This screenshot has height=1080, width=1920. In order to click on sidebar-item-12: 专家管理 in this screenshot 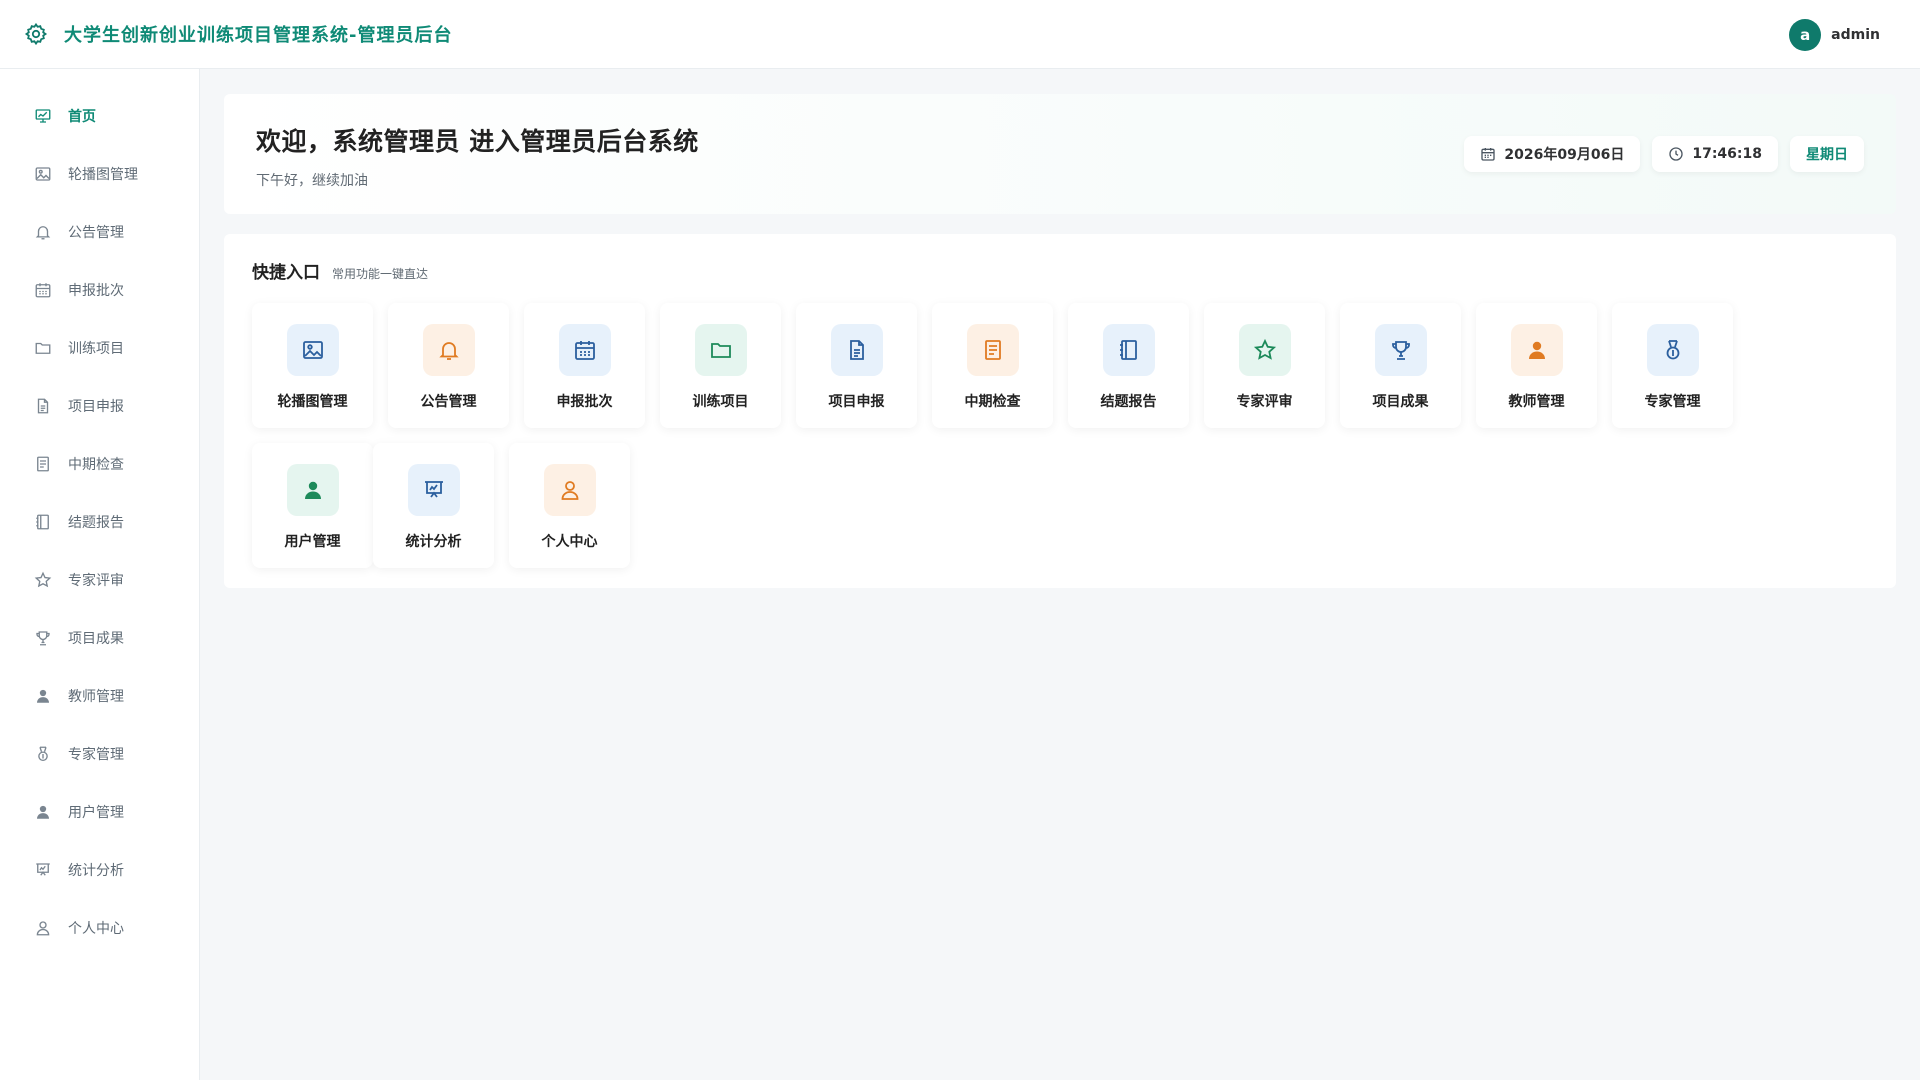, I will do `click(99, 754)`.